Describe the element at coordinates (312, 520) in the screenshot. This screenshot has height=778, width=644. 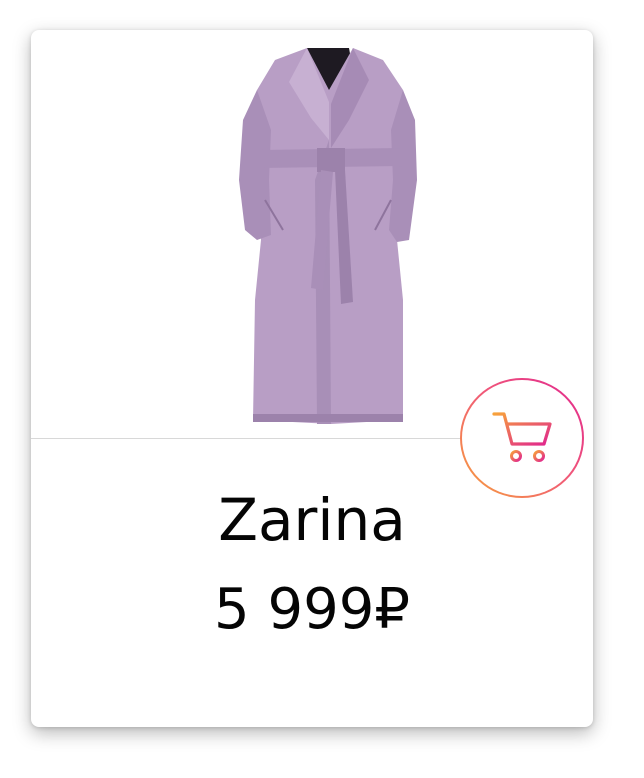
I see `product-name: Zarina` at that location.